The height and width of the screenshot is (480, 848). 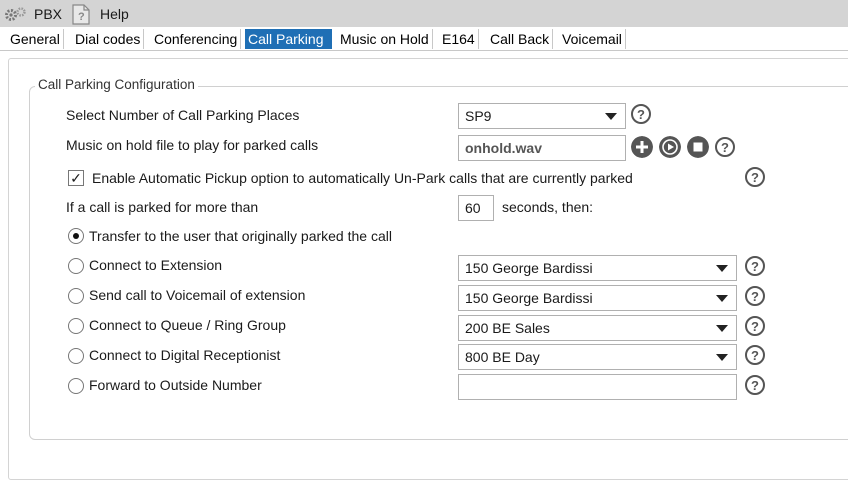 I want to click on timeout-value: 60, so click(x=473, y=208).